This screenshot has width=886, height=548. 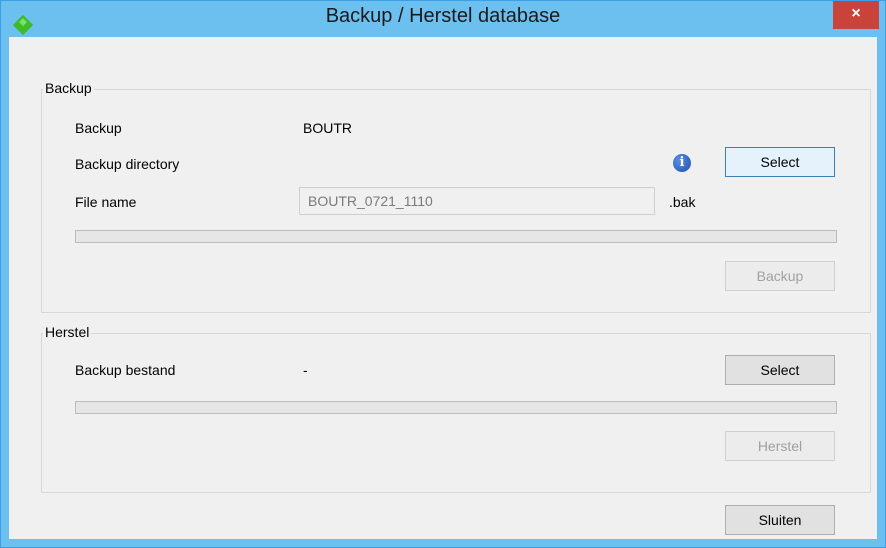 I want to click on backup-directory-label: Backup directory, so click(x=127, y=164).